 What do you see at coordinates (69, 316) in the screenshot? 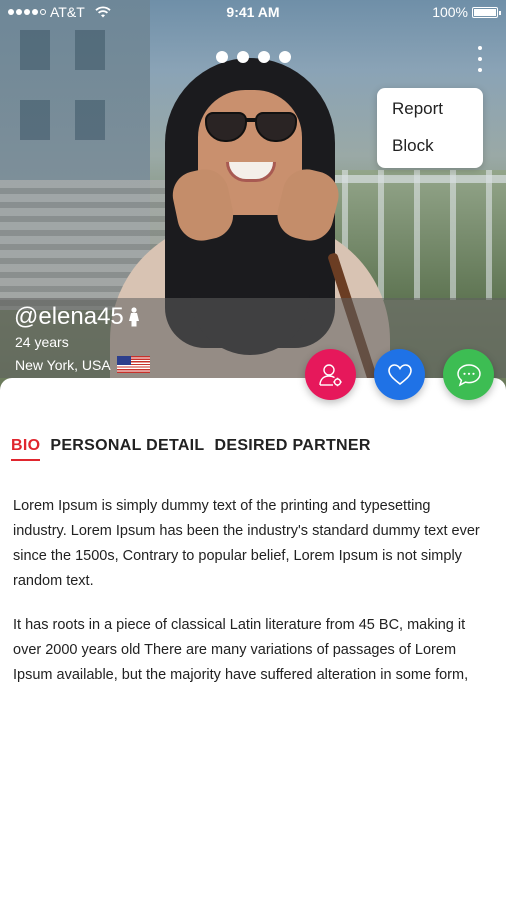
I see `username: @elena45` at bounding box center [69, 316].